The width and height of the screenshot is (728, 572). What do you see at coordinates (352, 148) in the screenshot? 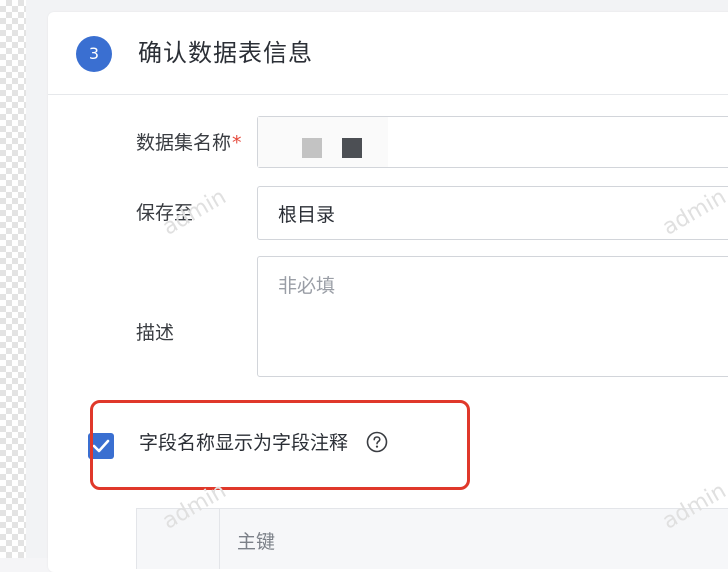
I see `redacted-block-dark` at bounding box center [352, 148].